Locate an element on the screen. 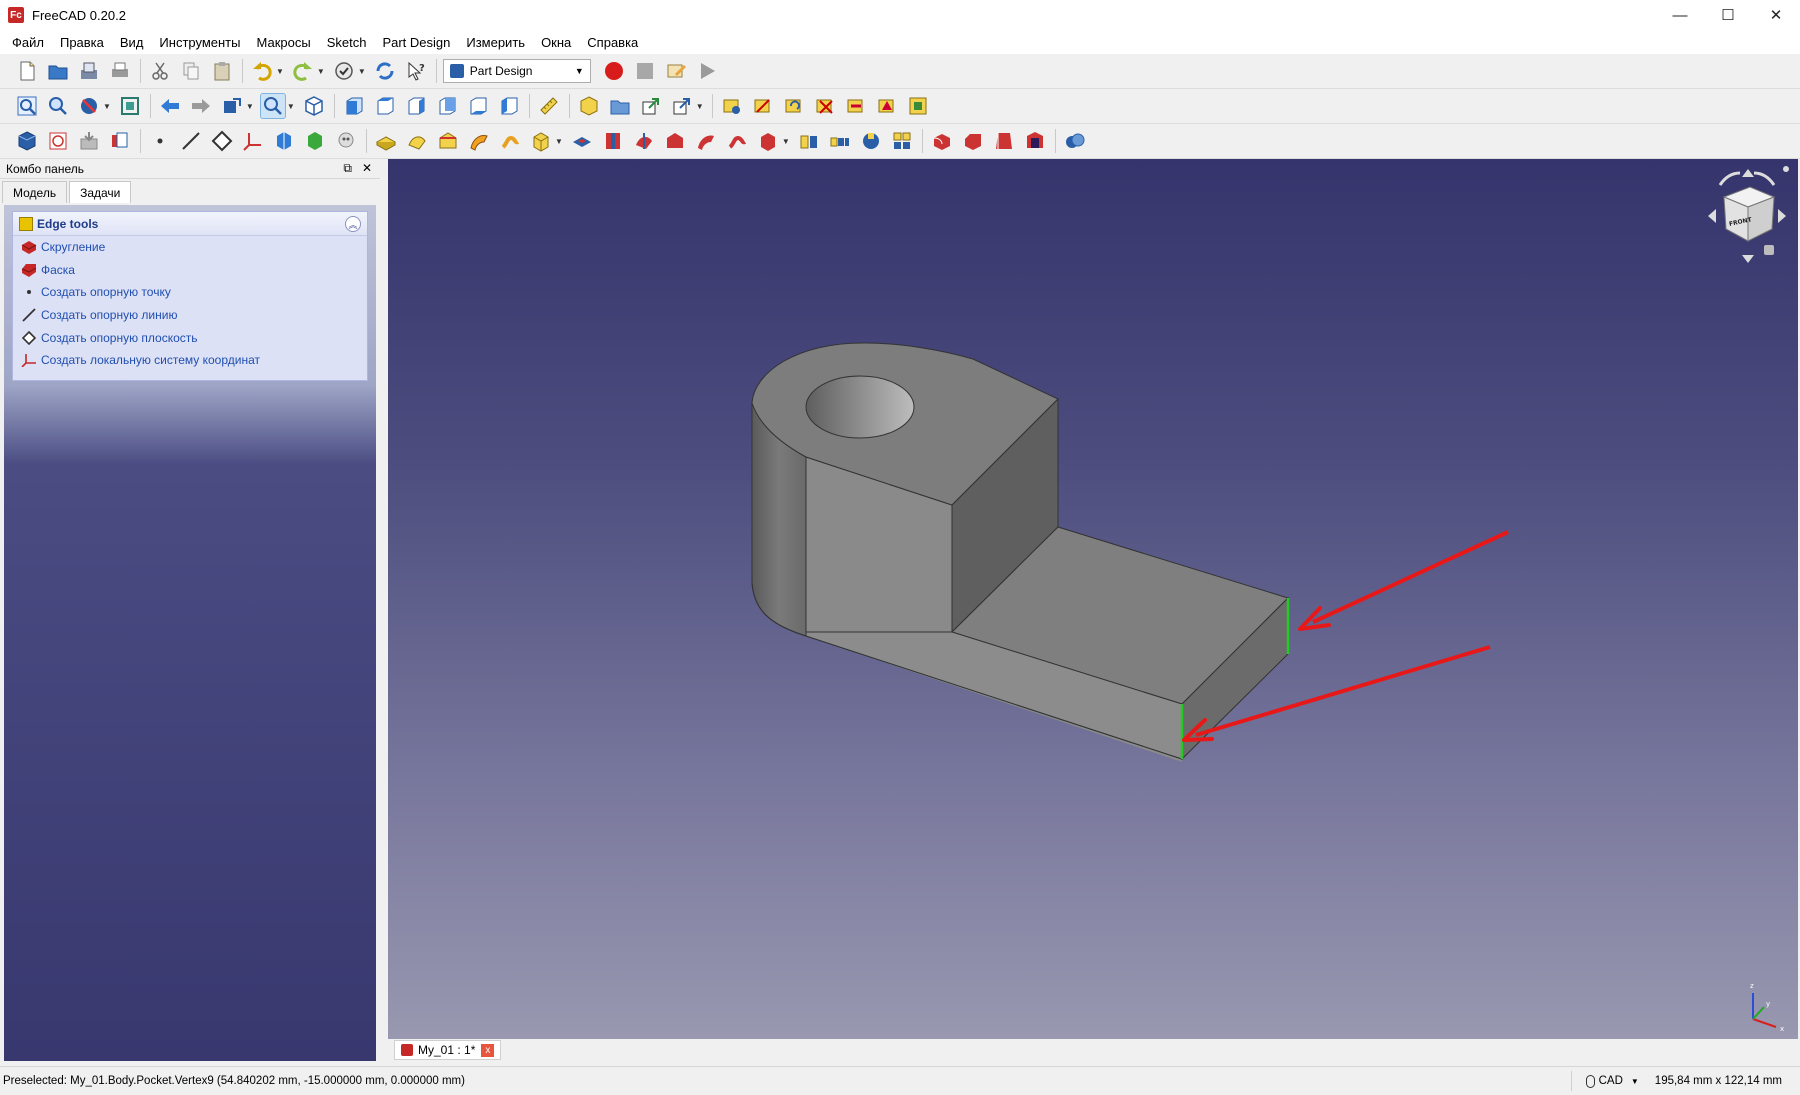 The height and width of the screenshot is (1095, 1800). menu-edit: Правка is located at coordinates (82, 42).